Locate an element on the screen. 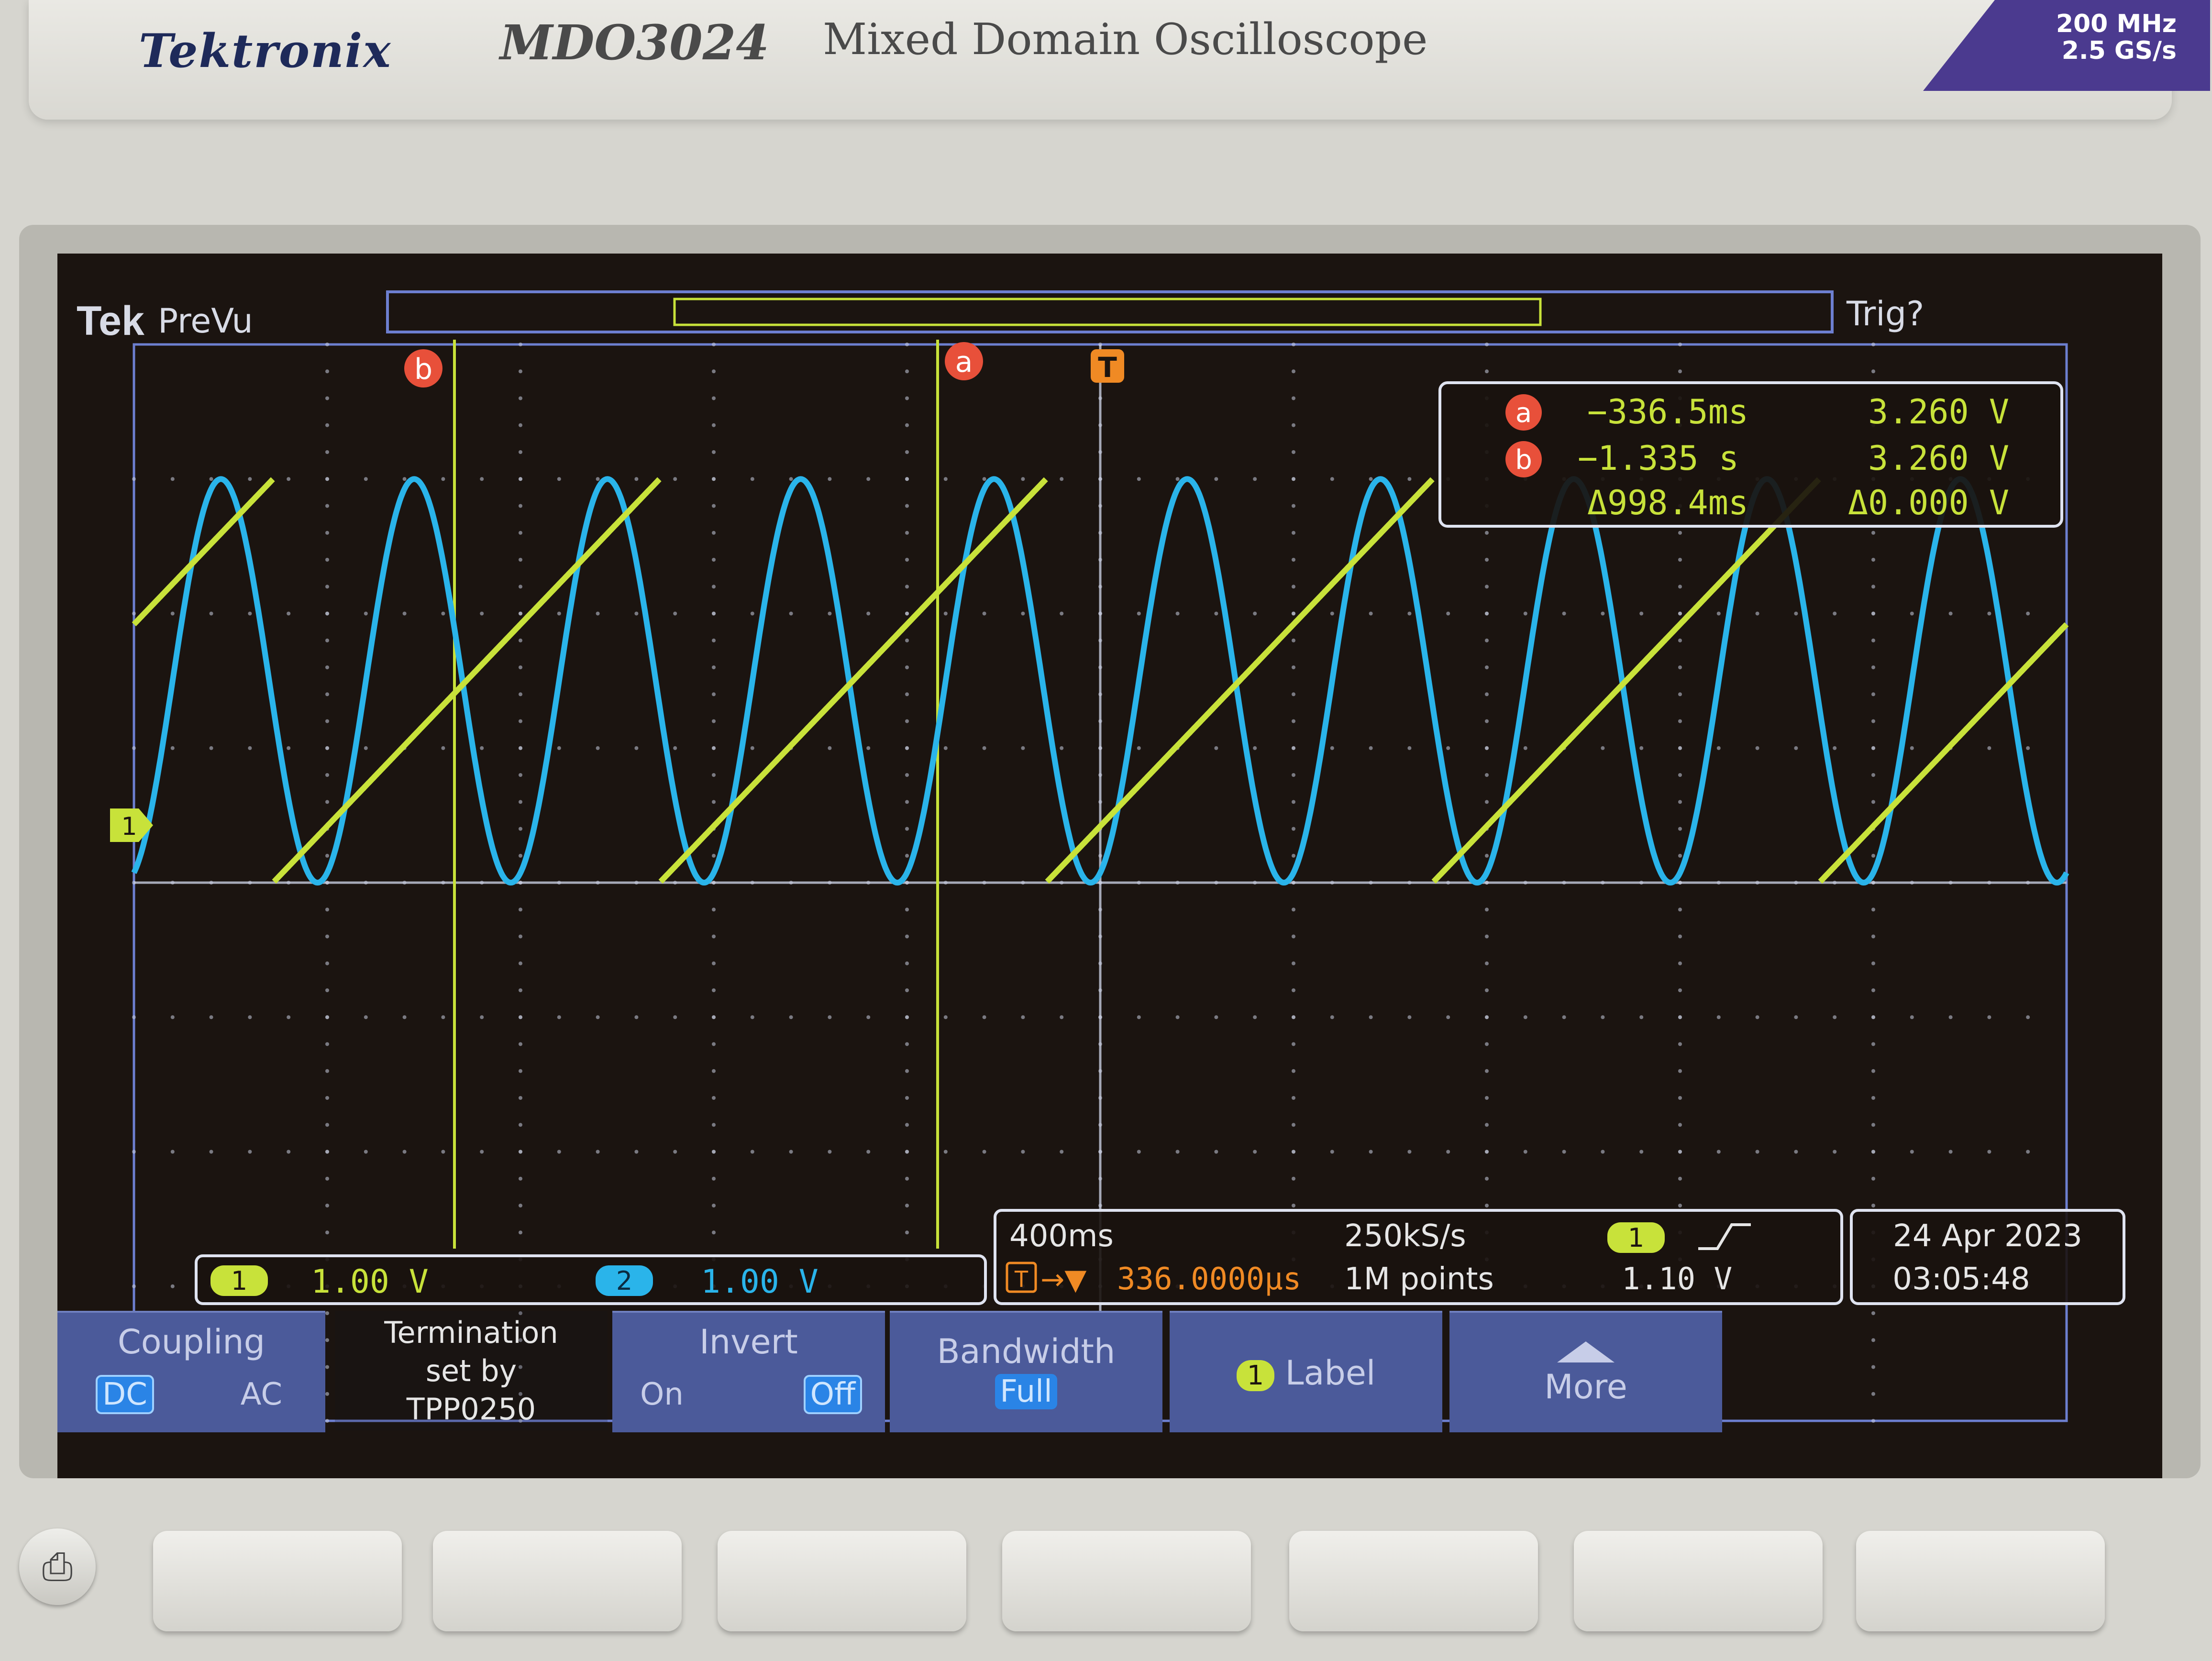 Image resolution: width=2212 pixels, height=1661 pixels. softkey-label: 1 Label is located at coordinates (1306, 1372).